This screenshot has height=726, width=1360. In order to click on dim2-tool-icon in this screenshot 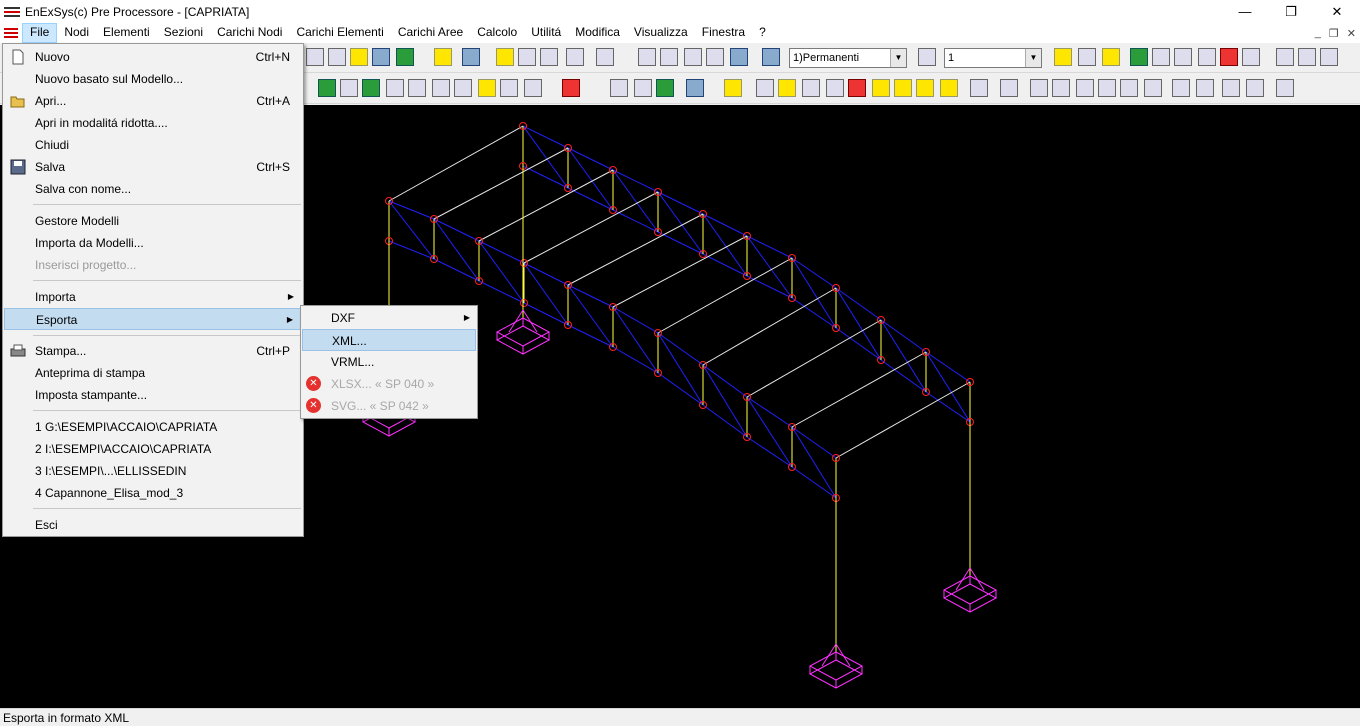, I will do `click(1307, 57)`.